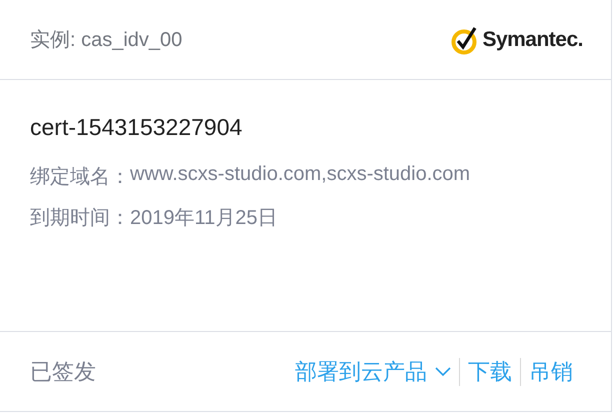 This screenshot has height=413, width=614. Describe the element at coordinates (489, 372) in the screenshot. I see `action-link: 下载` at that location.